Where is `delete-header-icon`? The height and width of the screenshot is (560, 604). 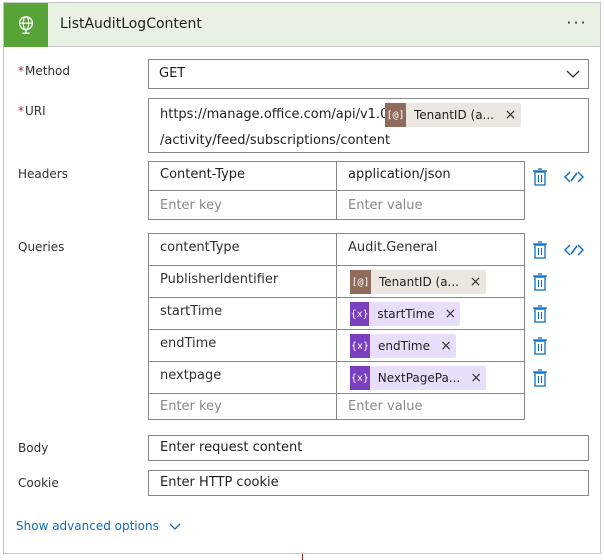
delete-header-icon is located at coordinates (540, 177).